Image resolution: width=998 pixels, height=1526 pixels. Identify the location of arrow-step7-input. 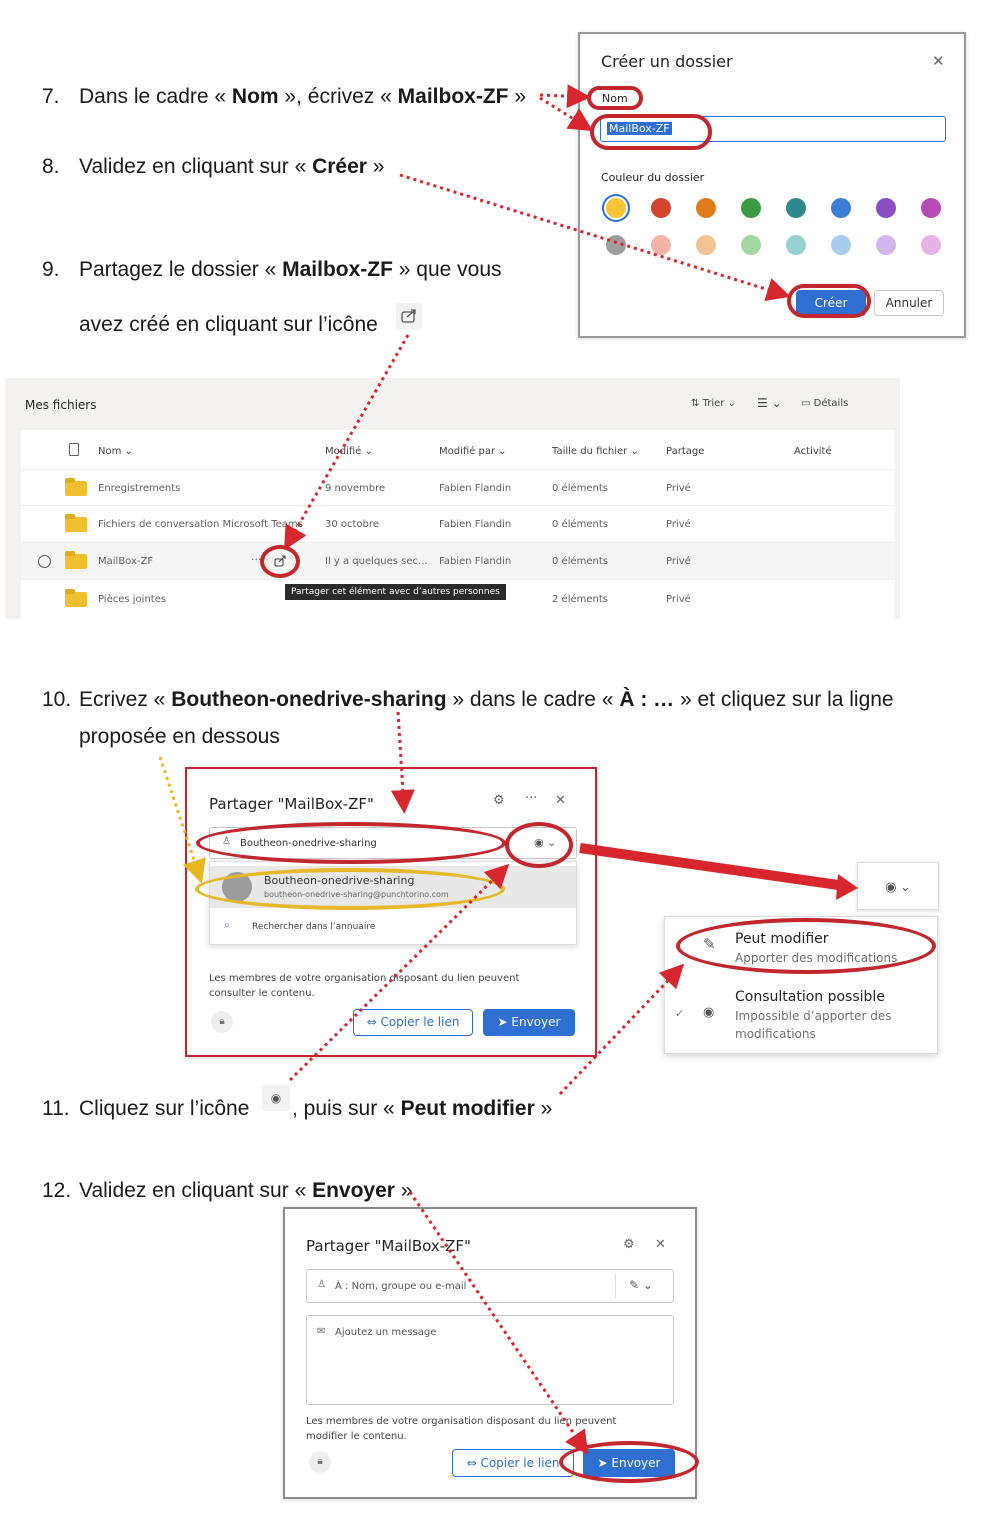
(566, 114).